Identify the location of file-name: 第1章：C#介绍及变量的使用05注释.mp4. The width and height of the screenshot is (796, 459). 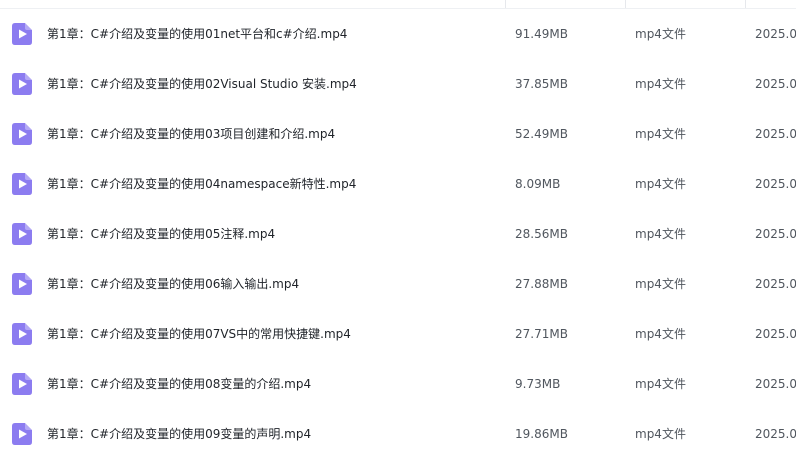
(274, 234).